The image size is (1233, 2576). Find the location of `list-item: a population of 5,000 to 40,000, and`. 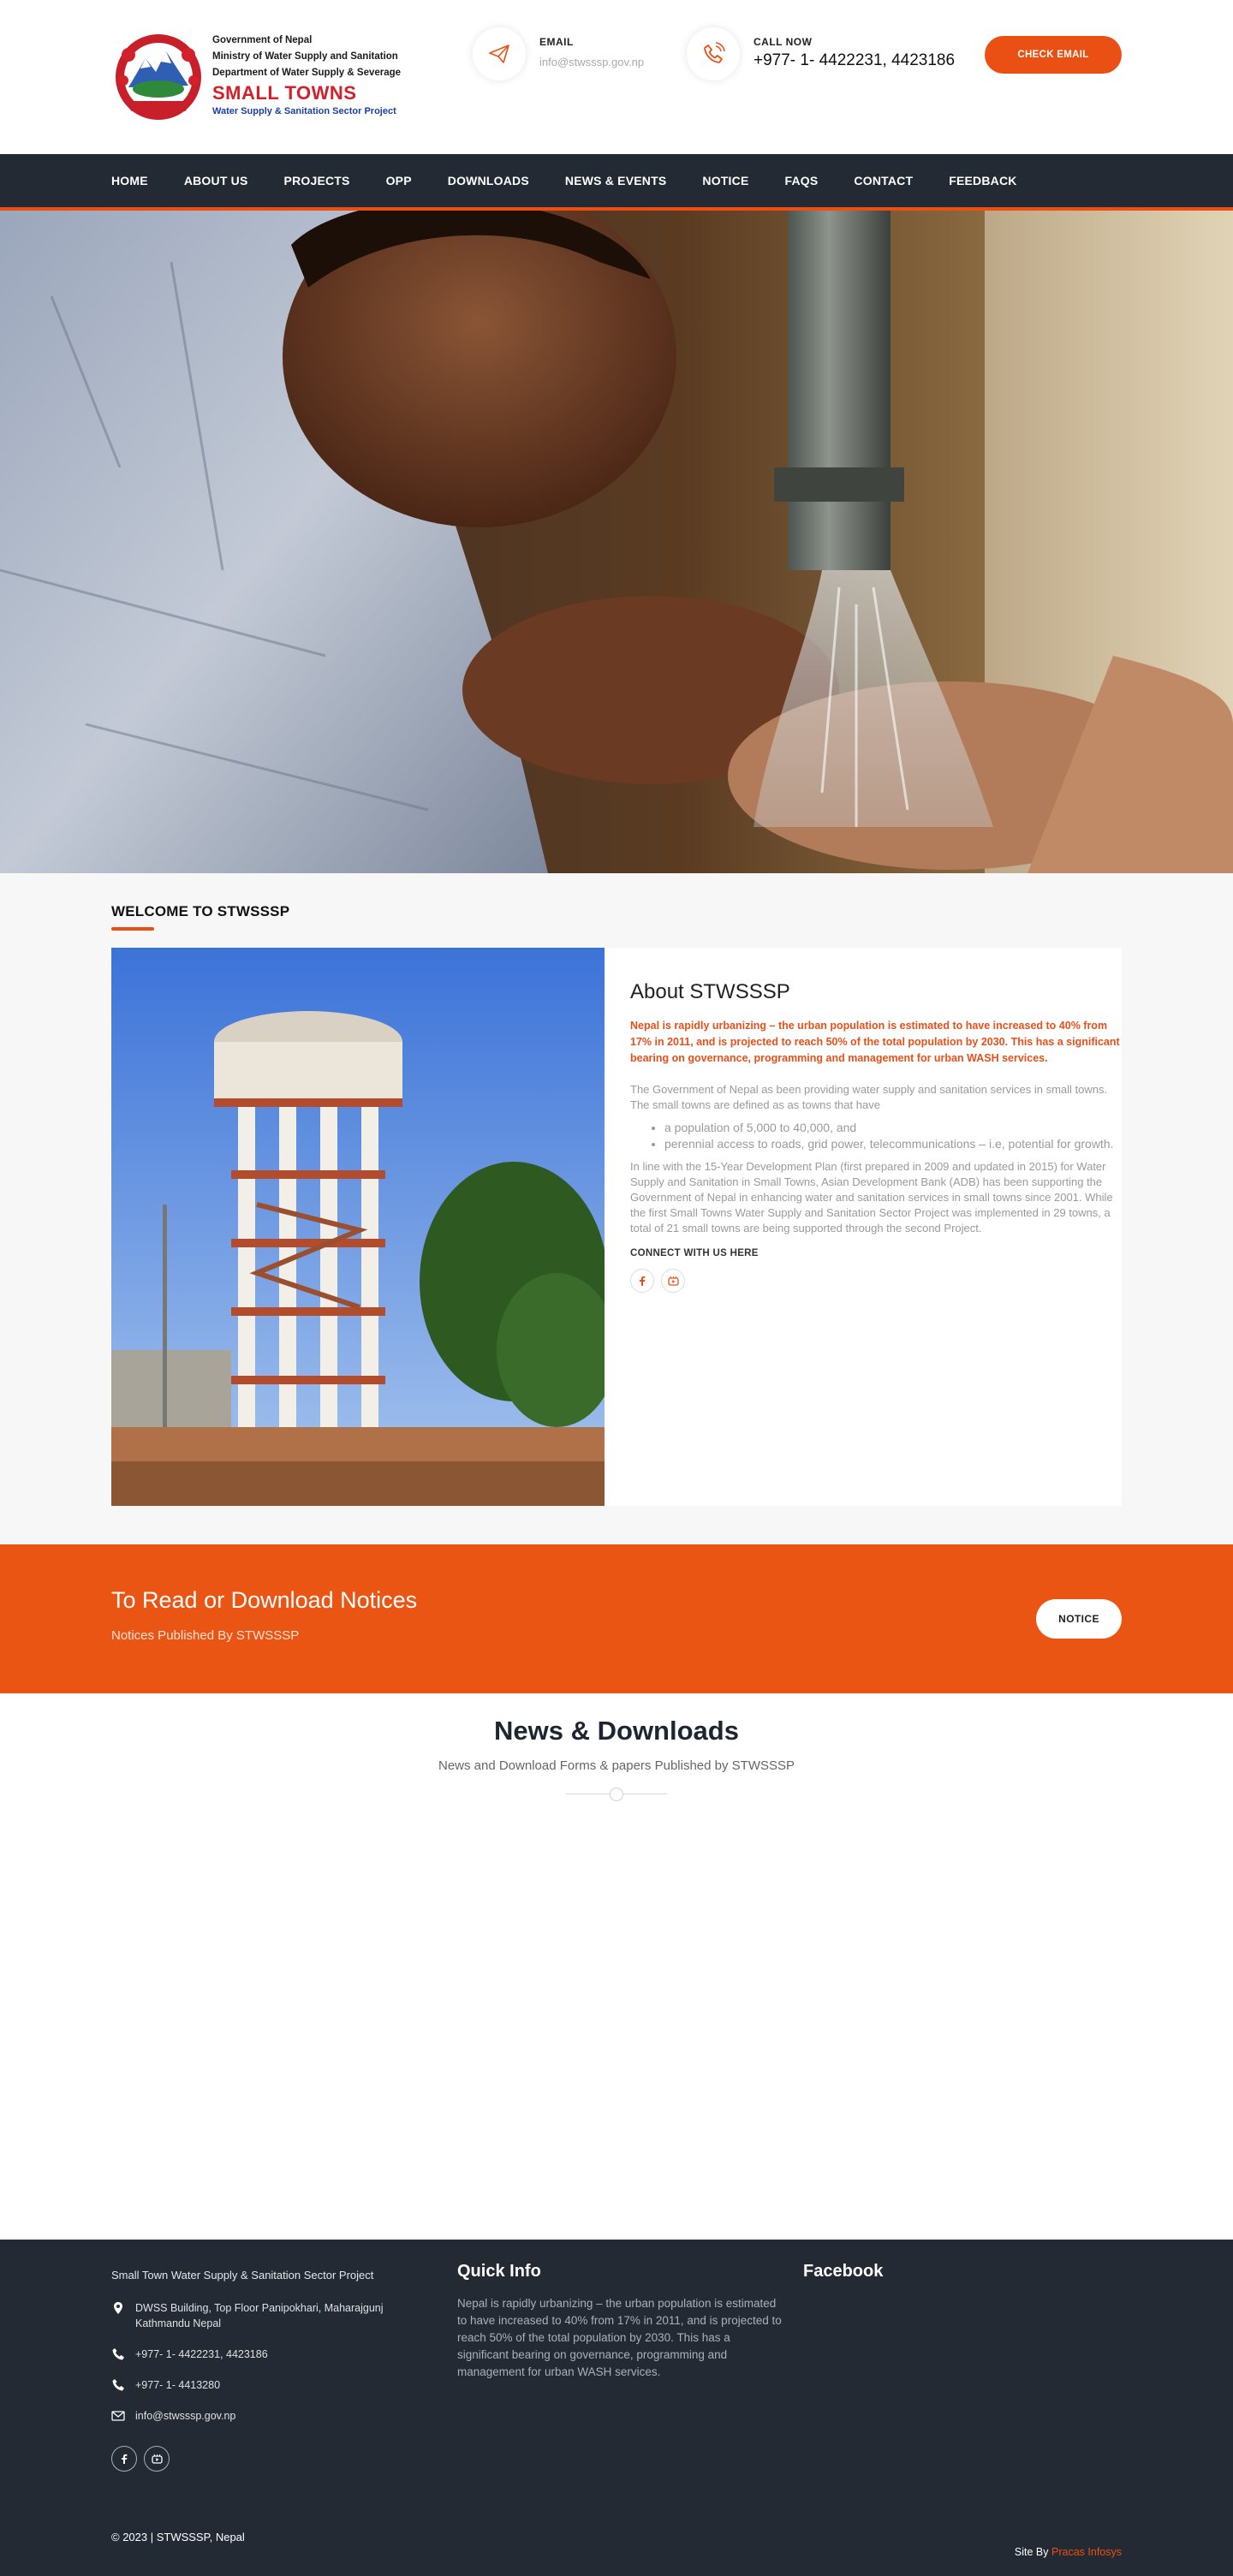

list-item: a population of 5,000 to 40,000, and is located at coordinates (893, 1128).